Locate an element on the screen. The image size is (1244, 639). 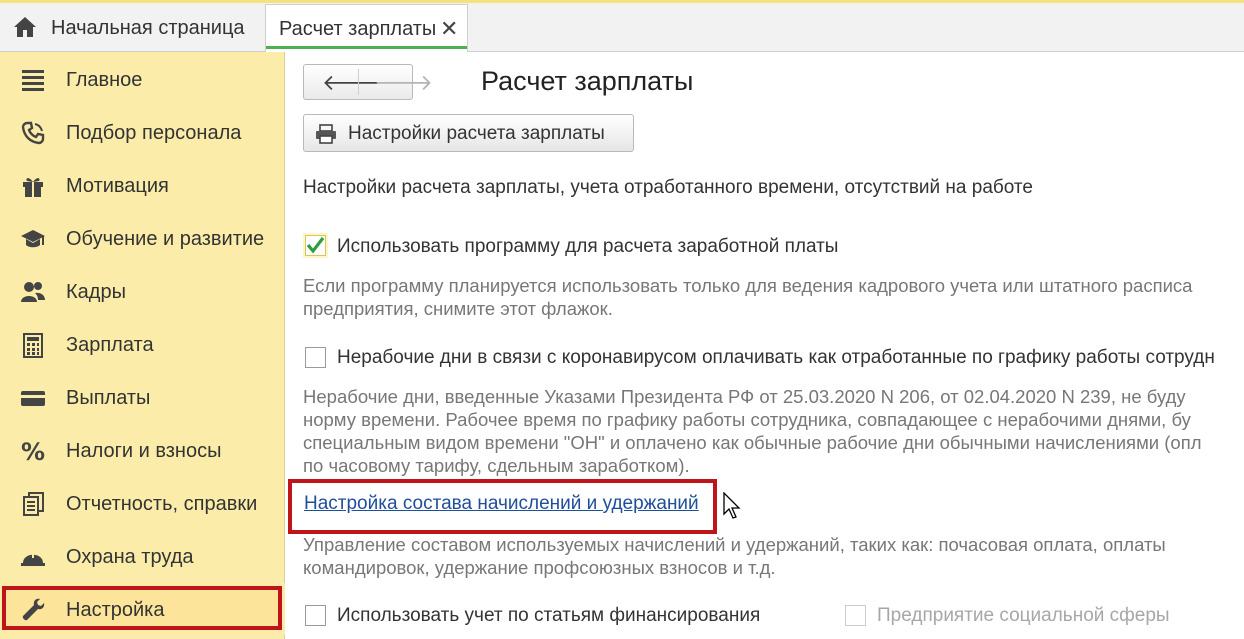
sidebar-item-salary: Зарплата is located at coordinates (142, 344).